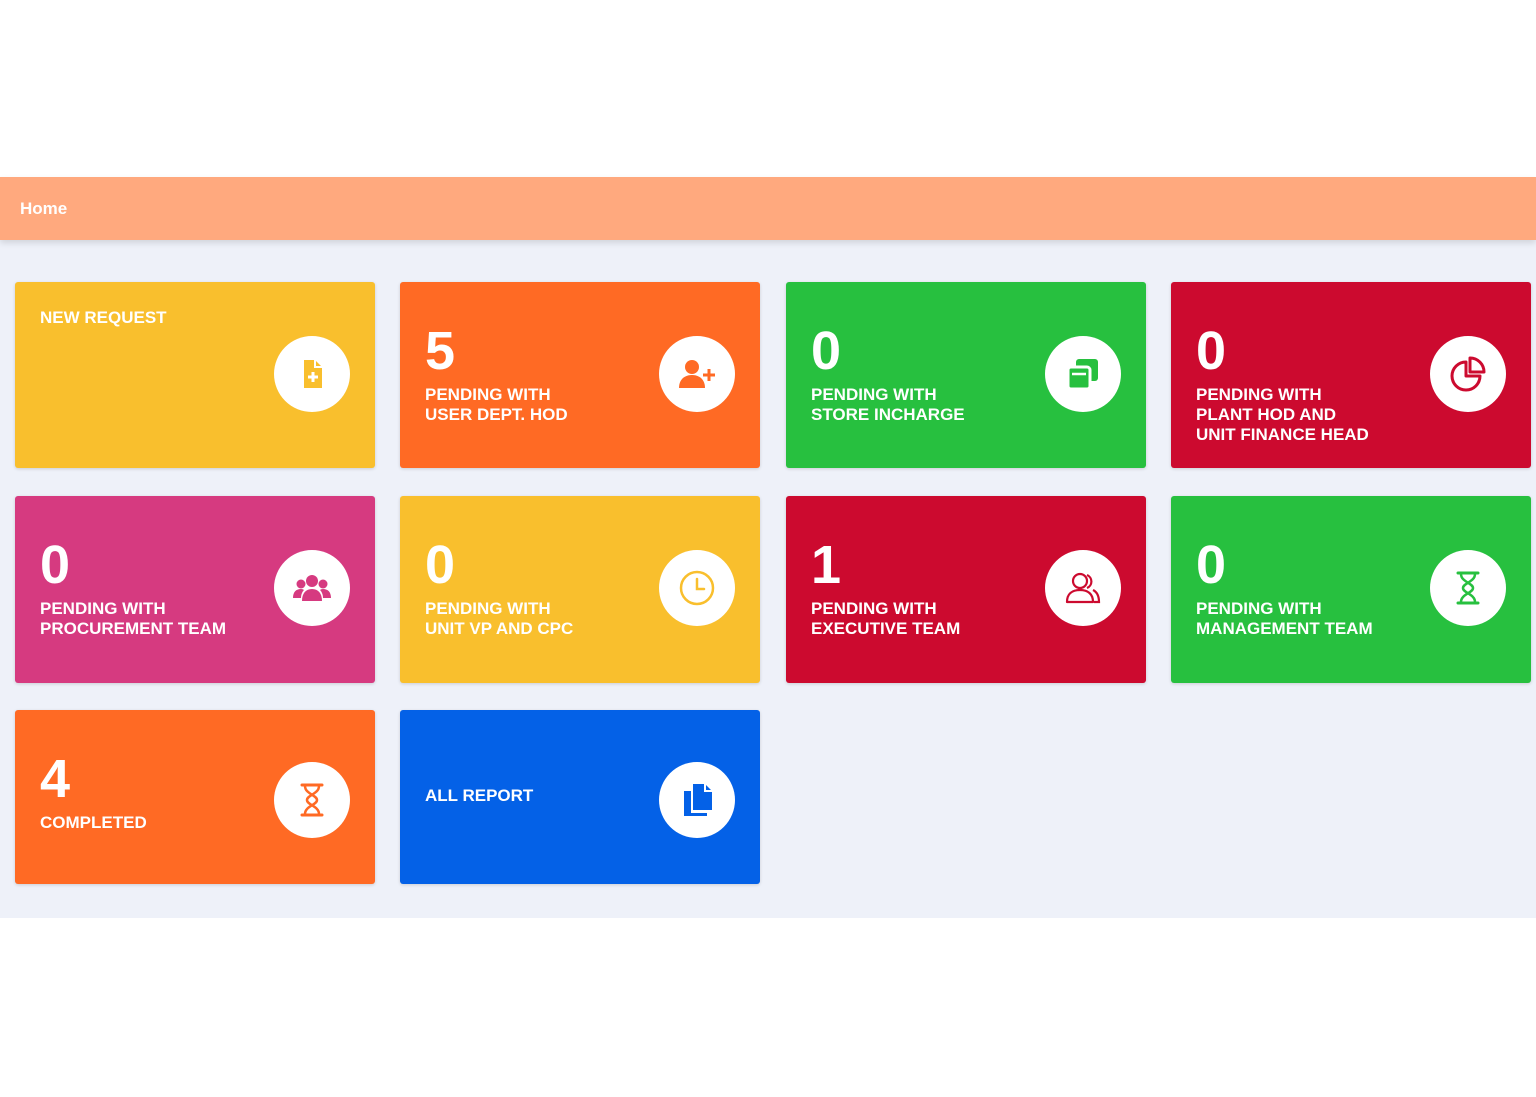 The width and height of the screenshot is (1536, 1097). Describe the element at coordinates (580, 375) in the screenshot. I see `tile-pending-user-dept-hod: 5 PENDING WITH USER DEPT. HOD` at that location.